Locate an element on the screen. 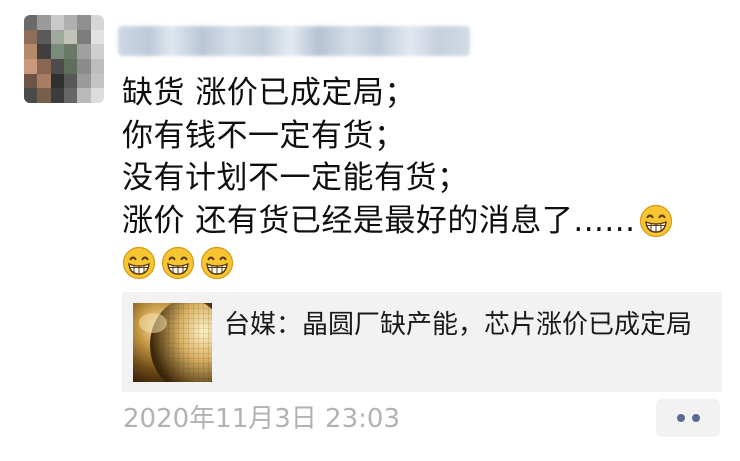  link-thumbnail is located at coordinates (172, 342).